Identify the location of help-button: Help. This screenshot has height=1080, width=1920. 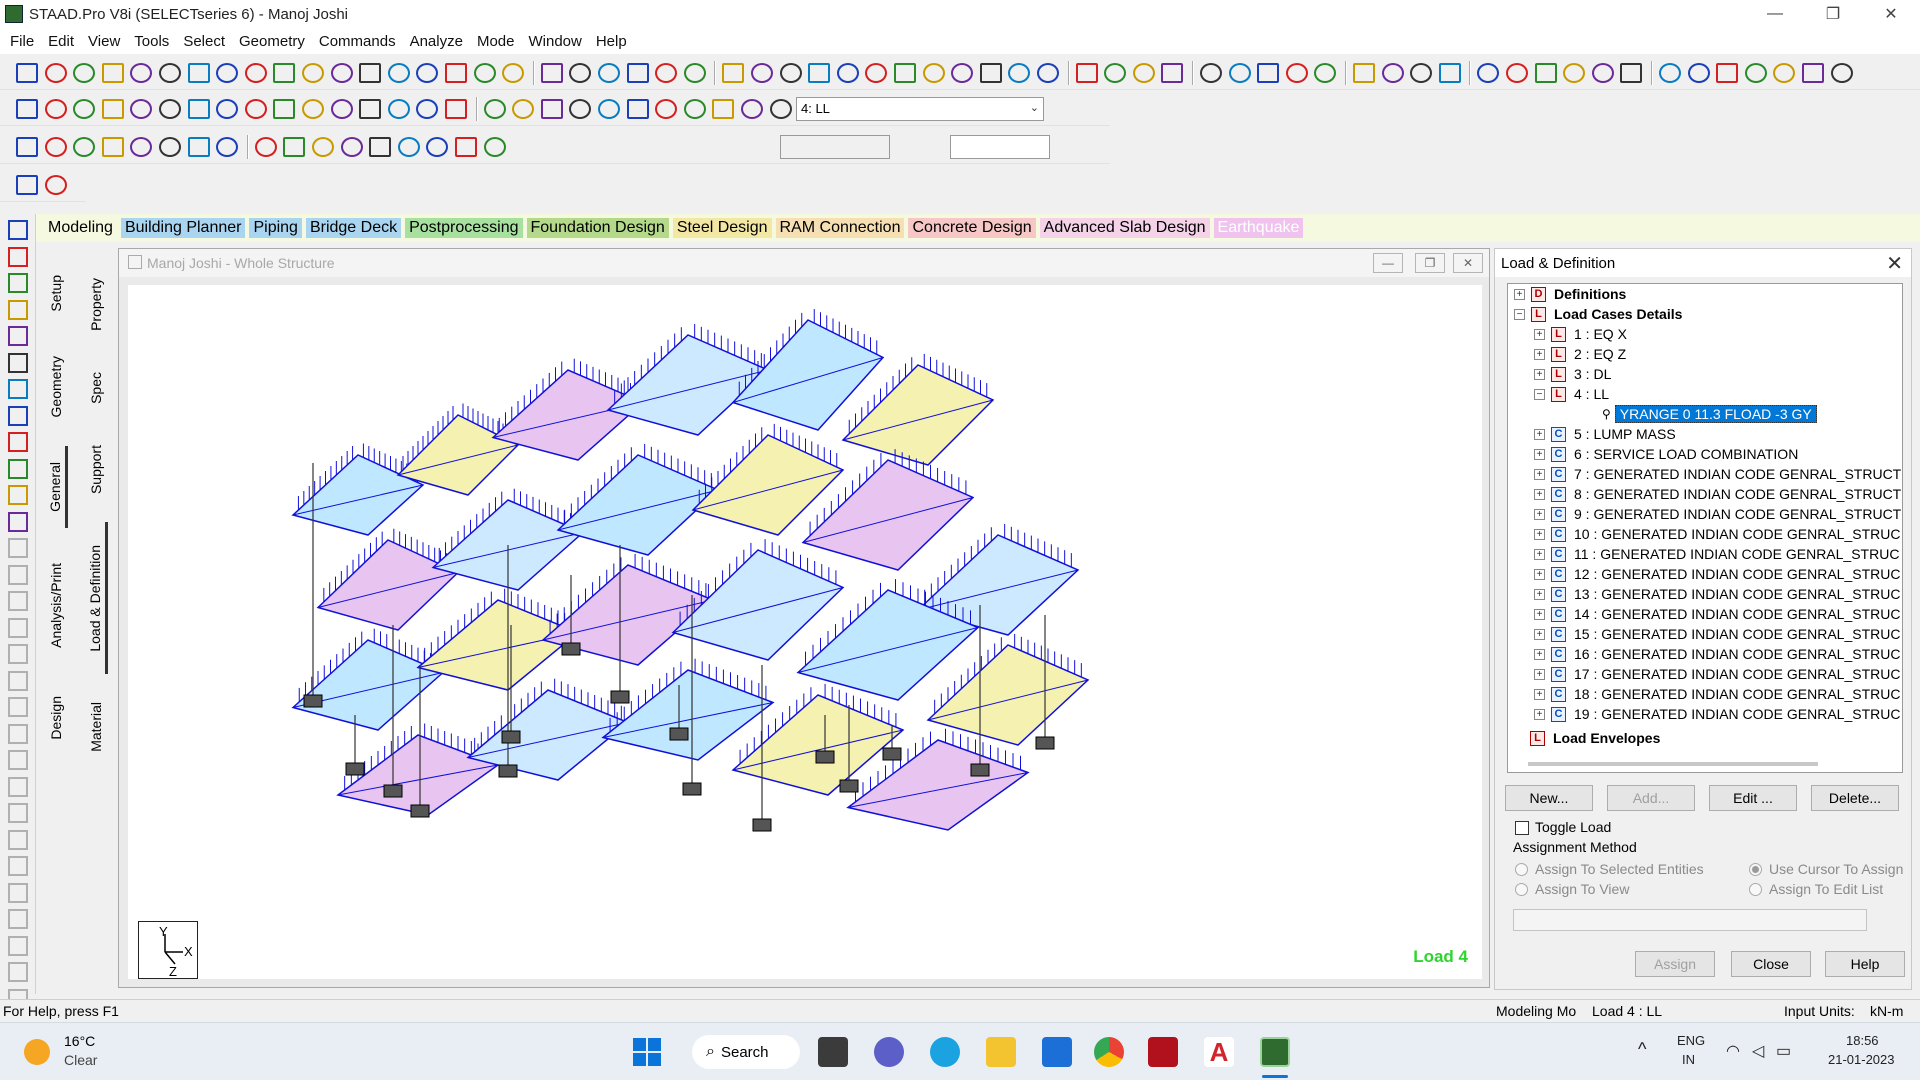
(1865, 964).